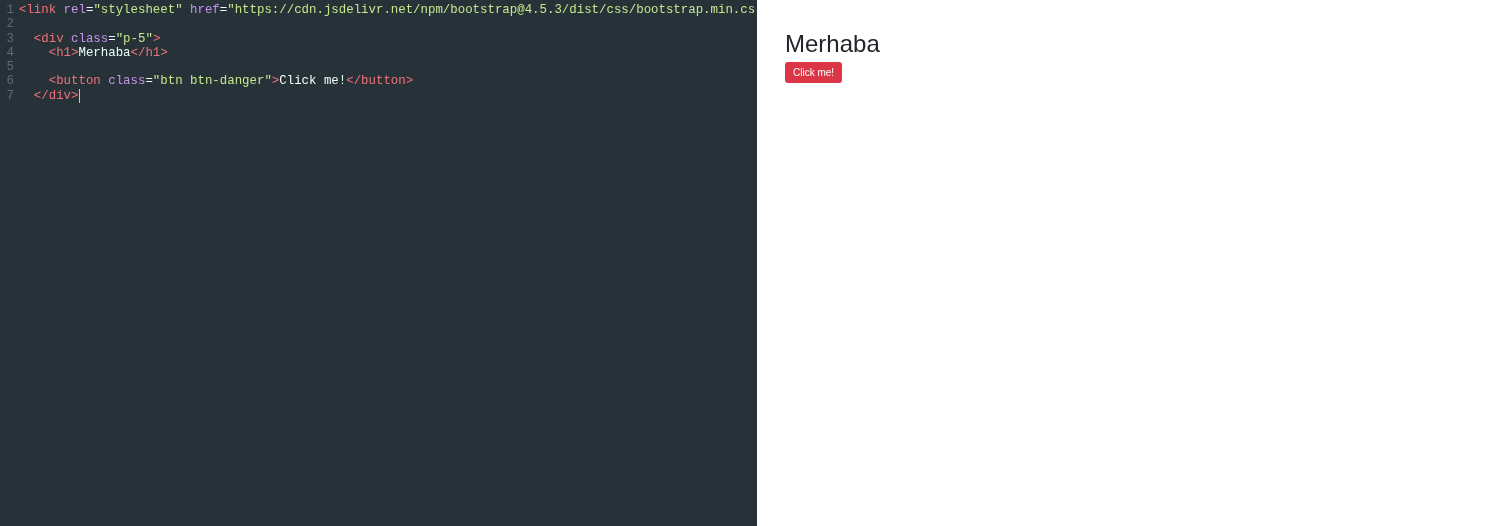 The height and width of the screenshot is (526, 1500). What do you see at coordinates (96, 38) in the screenshot?
I see `code-line: <div class="p-5">` at bounding box center [96, 38].